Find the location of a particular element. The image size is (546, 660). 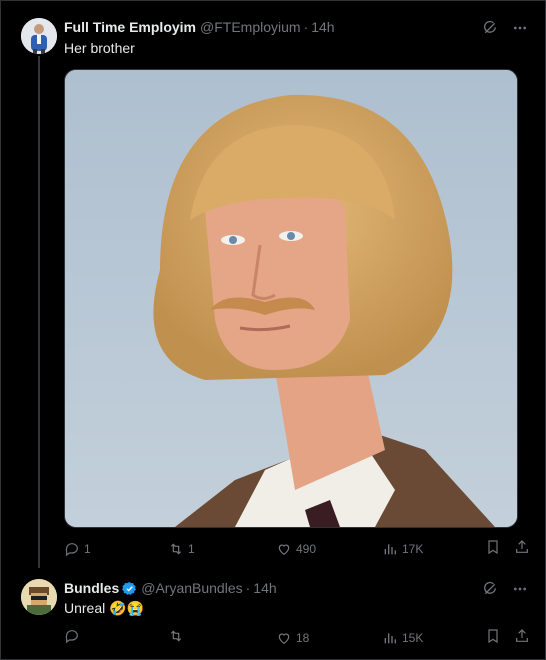

views-count: 15K is located at coordinates (413, 638).